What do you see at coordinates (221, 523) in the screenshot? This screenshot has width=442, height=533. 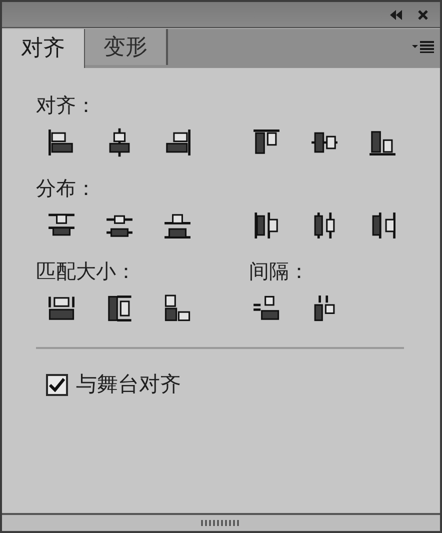 I see `grip-icon` at bounding box center [221, 523].